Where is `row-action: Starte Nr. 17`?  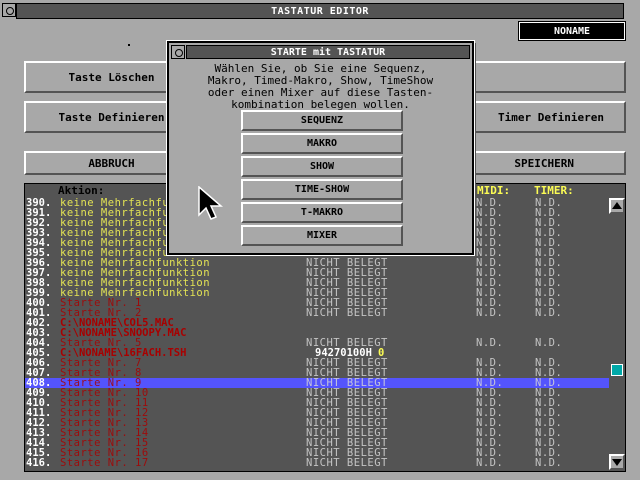
row-action: Starte Nr. 17 is located at coordinates (104, 463).